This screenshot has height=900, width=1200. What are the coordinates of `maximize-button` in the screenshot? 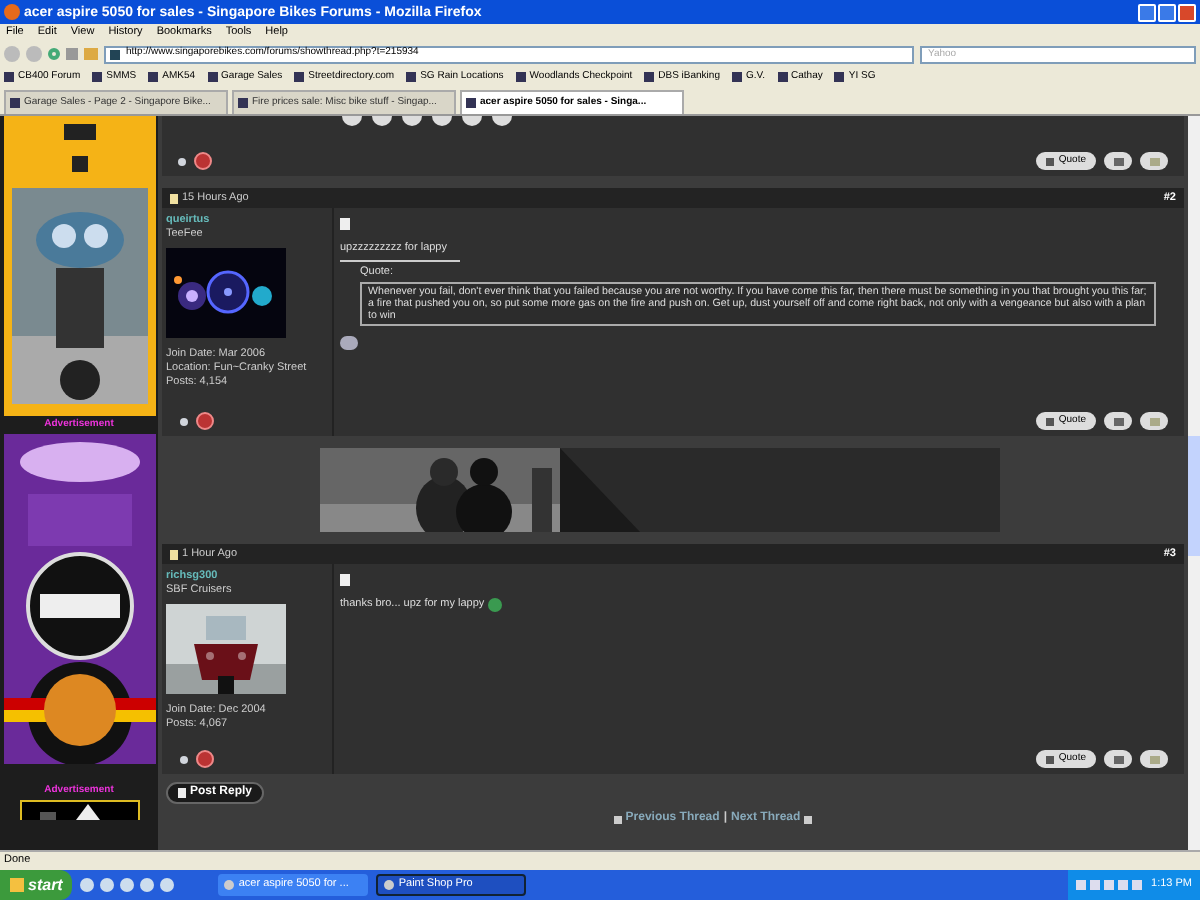 It's located at (1167, 12).